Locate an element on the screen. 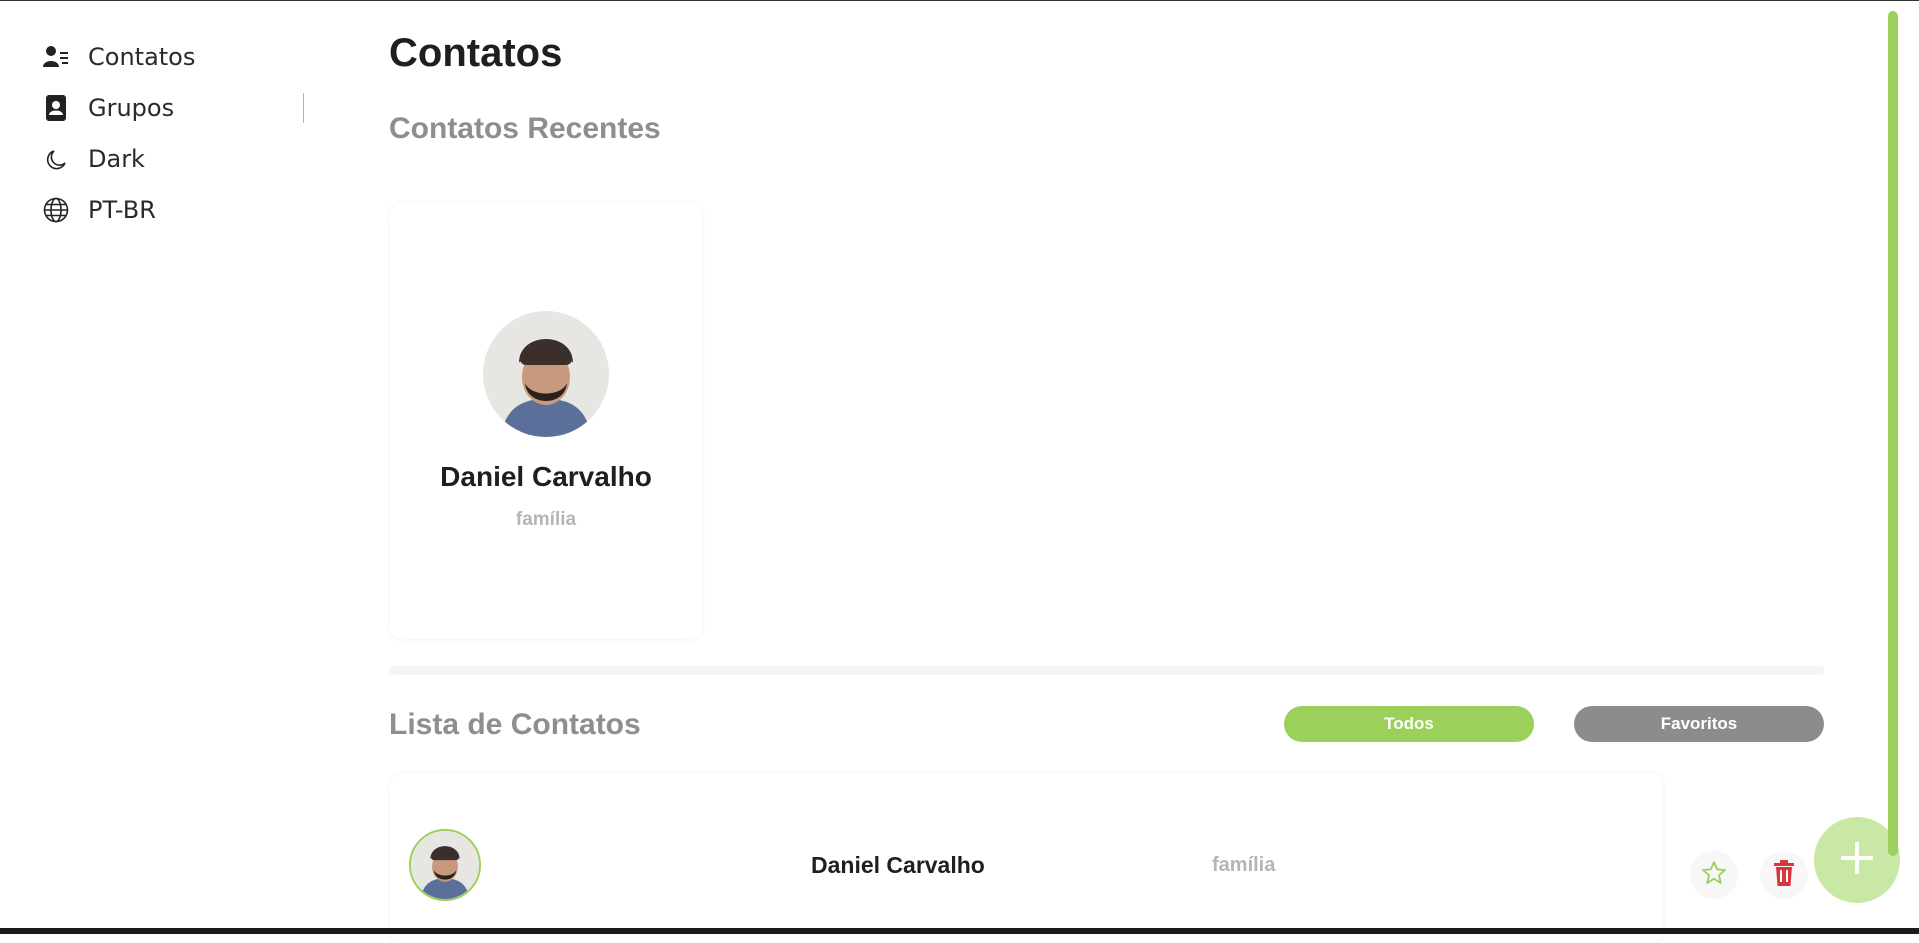 Image resolution: width=1919 pixels, height=943 pixels. trash-icon is located at coordinates (1784, 875).